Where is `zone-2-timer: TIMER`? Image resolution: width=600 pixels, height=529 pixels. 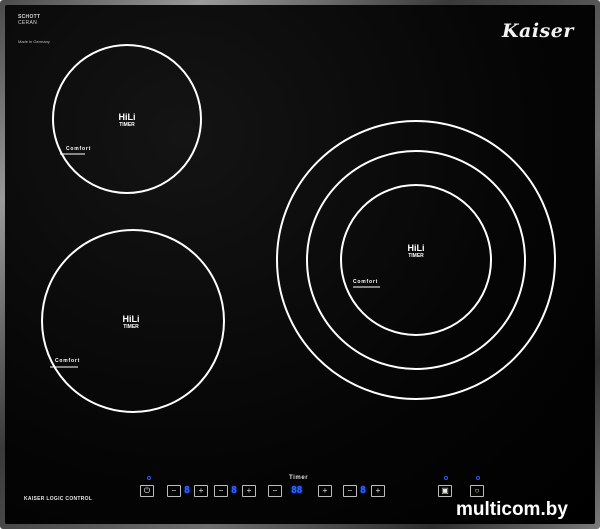 zone-2-timer: TIMER is located at coordinates (131, 327).